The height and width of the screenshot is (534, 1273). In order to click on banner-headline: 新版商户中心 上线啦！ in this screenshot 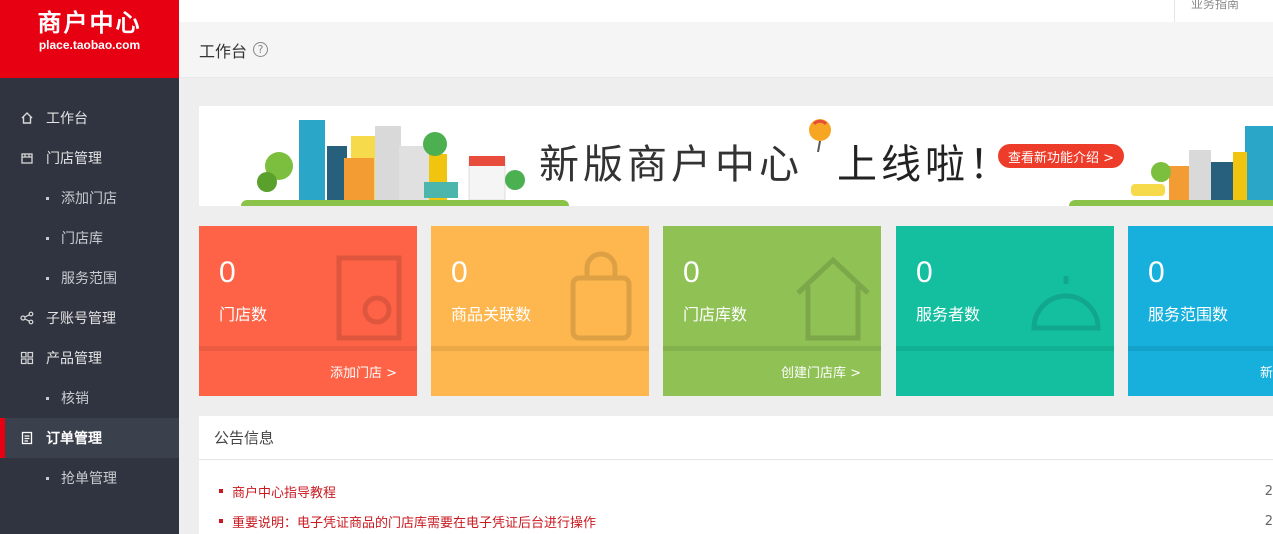, I will do `click(776, 161)`.